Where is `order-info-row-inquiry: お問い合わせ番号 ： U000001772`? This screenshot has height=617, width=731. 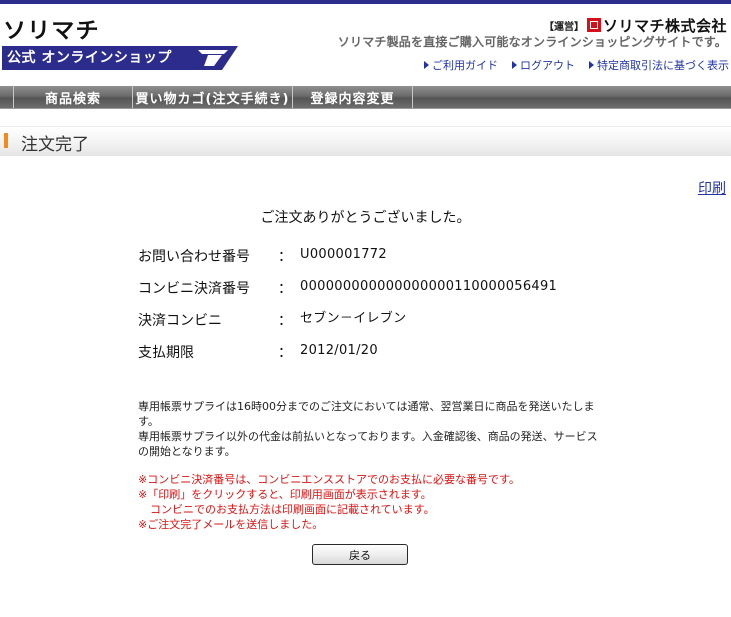
order-info-row-inquiry: お問い合わせ番号 ： U000001772 is located at coordinates (347, 262).